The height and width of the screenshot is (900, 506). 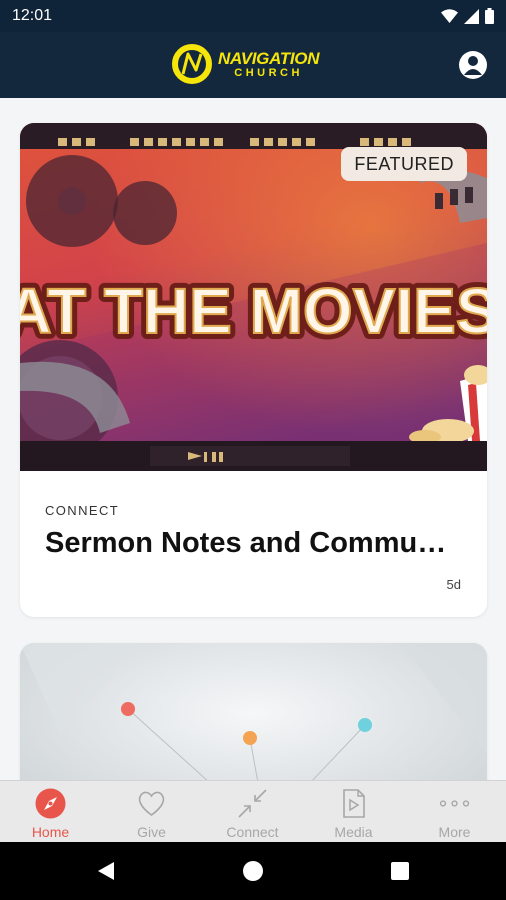 I want to click on featured-badge: FEATURED, so click(x=404, y=164).